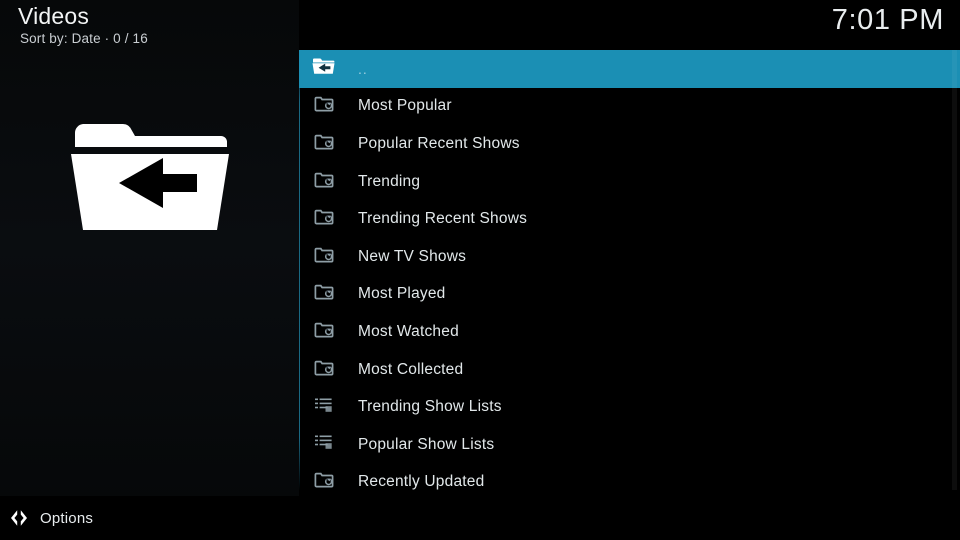  What do you see at coordinates (363, 68) in the screenshot?
I see `list-item-label: ..` at bounding box center [363, 68].